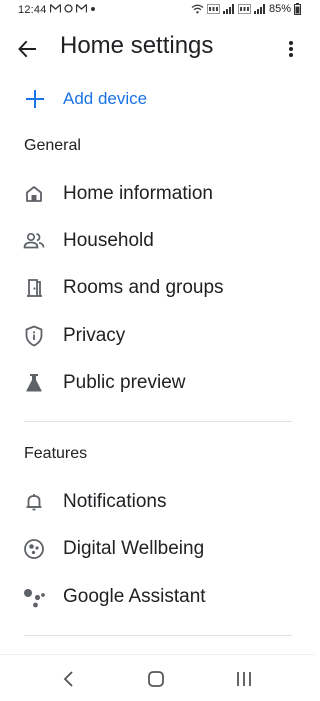  What do you see at coordinates (228, 9) in the screenshot?
I see `signal-icon` at bounding box center [228, 9].